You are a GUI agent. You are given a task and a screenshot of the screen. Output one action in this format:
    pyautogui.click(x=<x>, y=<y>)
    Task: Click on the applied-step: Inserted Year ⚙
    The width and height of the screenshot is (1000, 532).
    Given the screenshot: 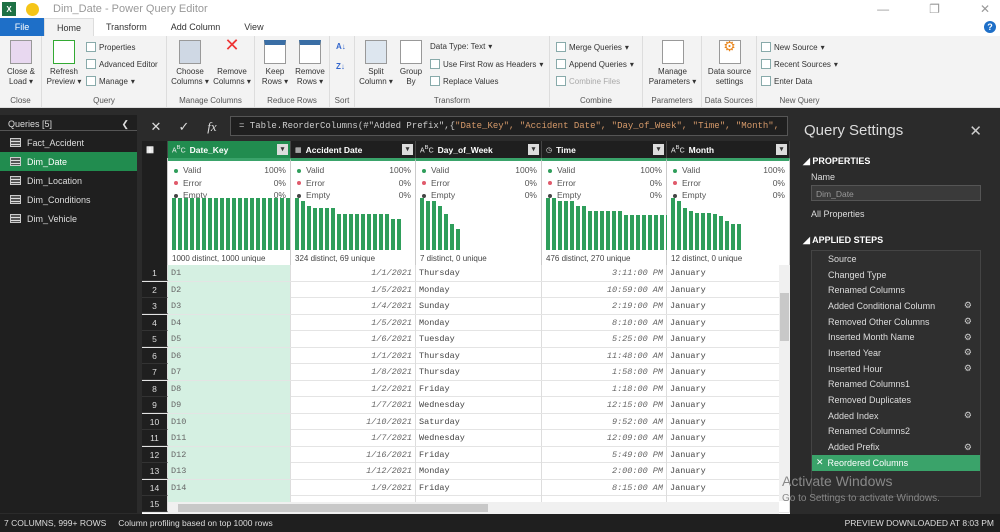 What is the action you would take?
    pyautogui.click(x=896, y=353)
    